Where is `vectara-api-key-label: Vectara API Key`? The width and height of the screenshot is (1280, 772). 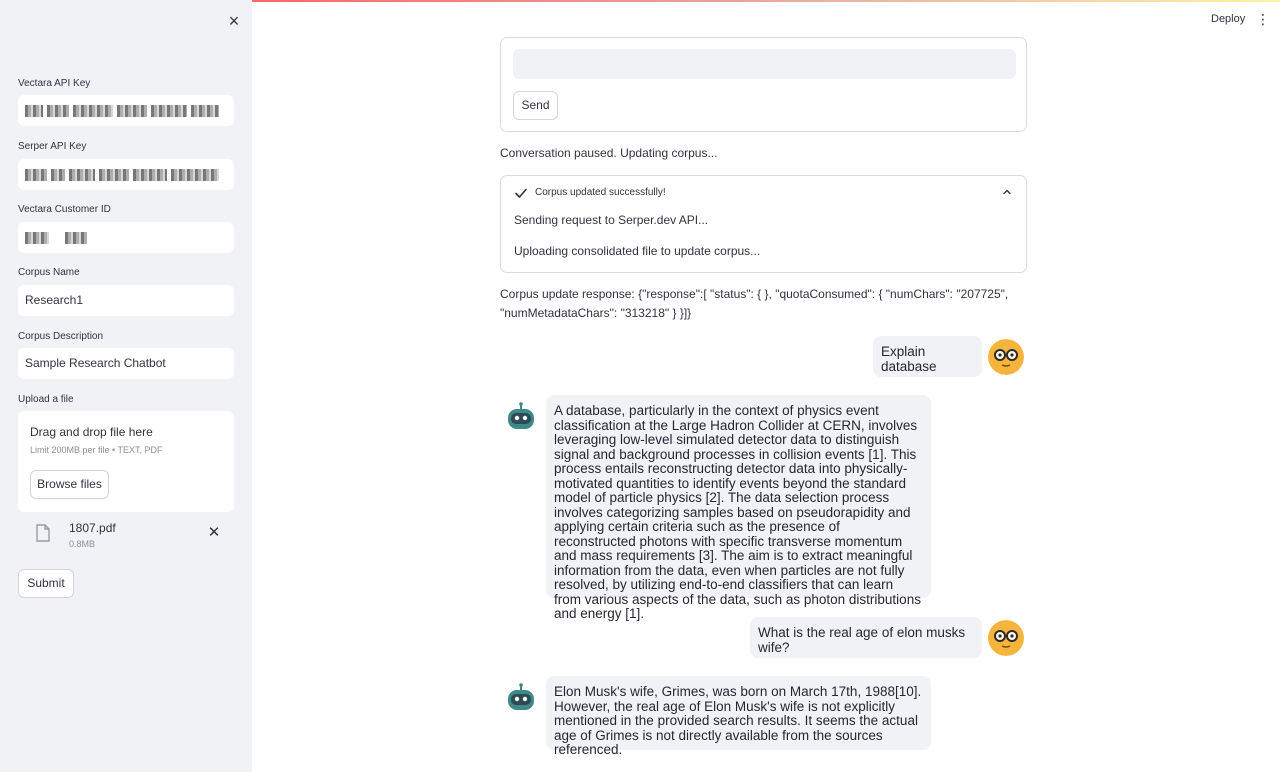 vectara-api-key-label: Vectara API Key is located at coordinates (54, 83).